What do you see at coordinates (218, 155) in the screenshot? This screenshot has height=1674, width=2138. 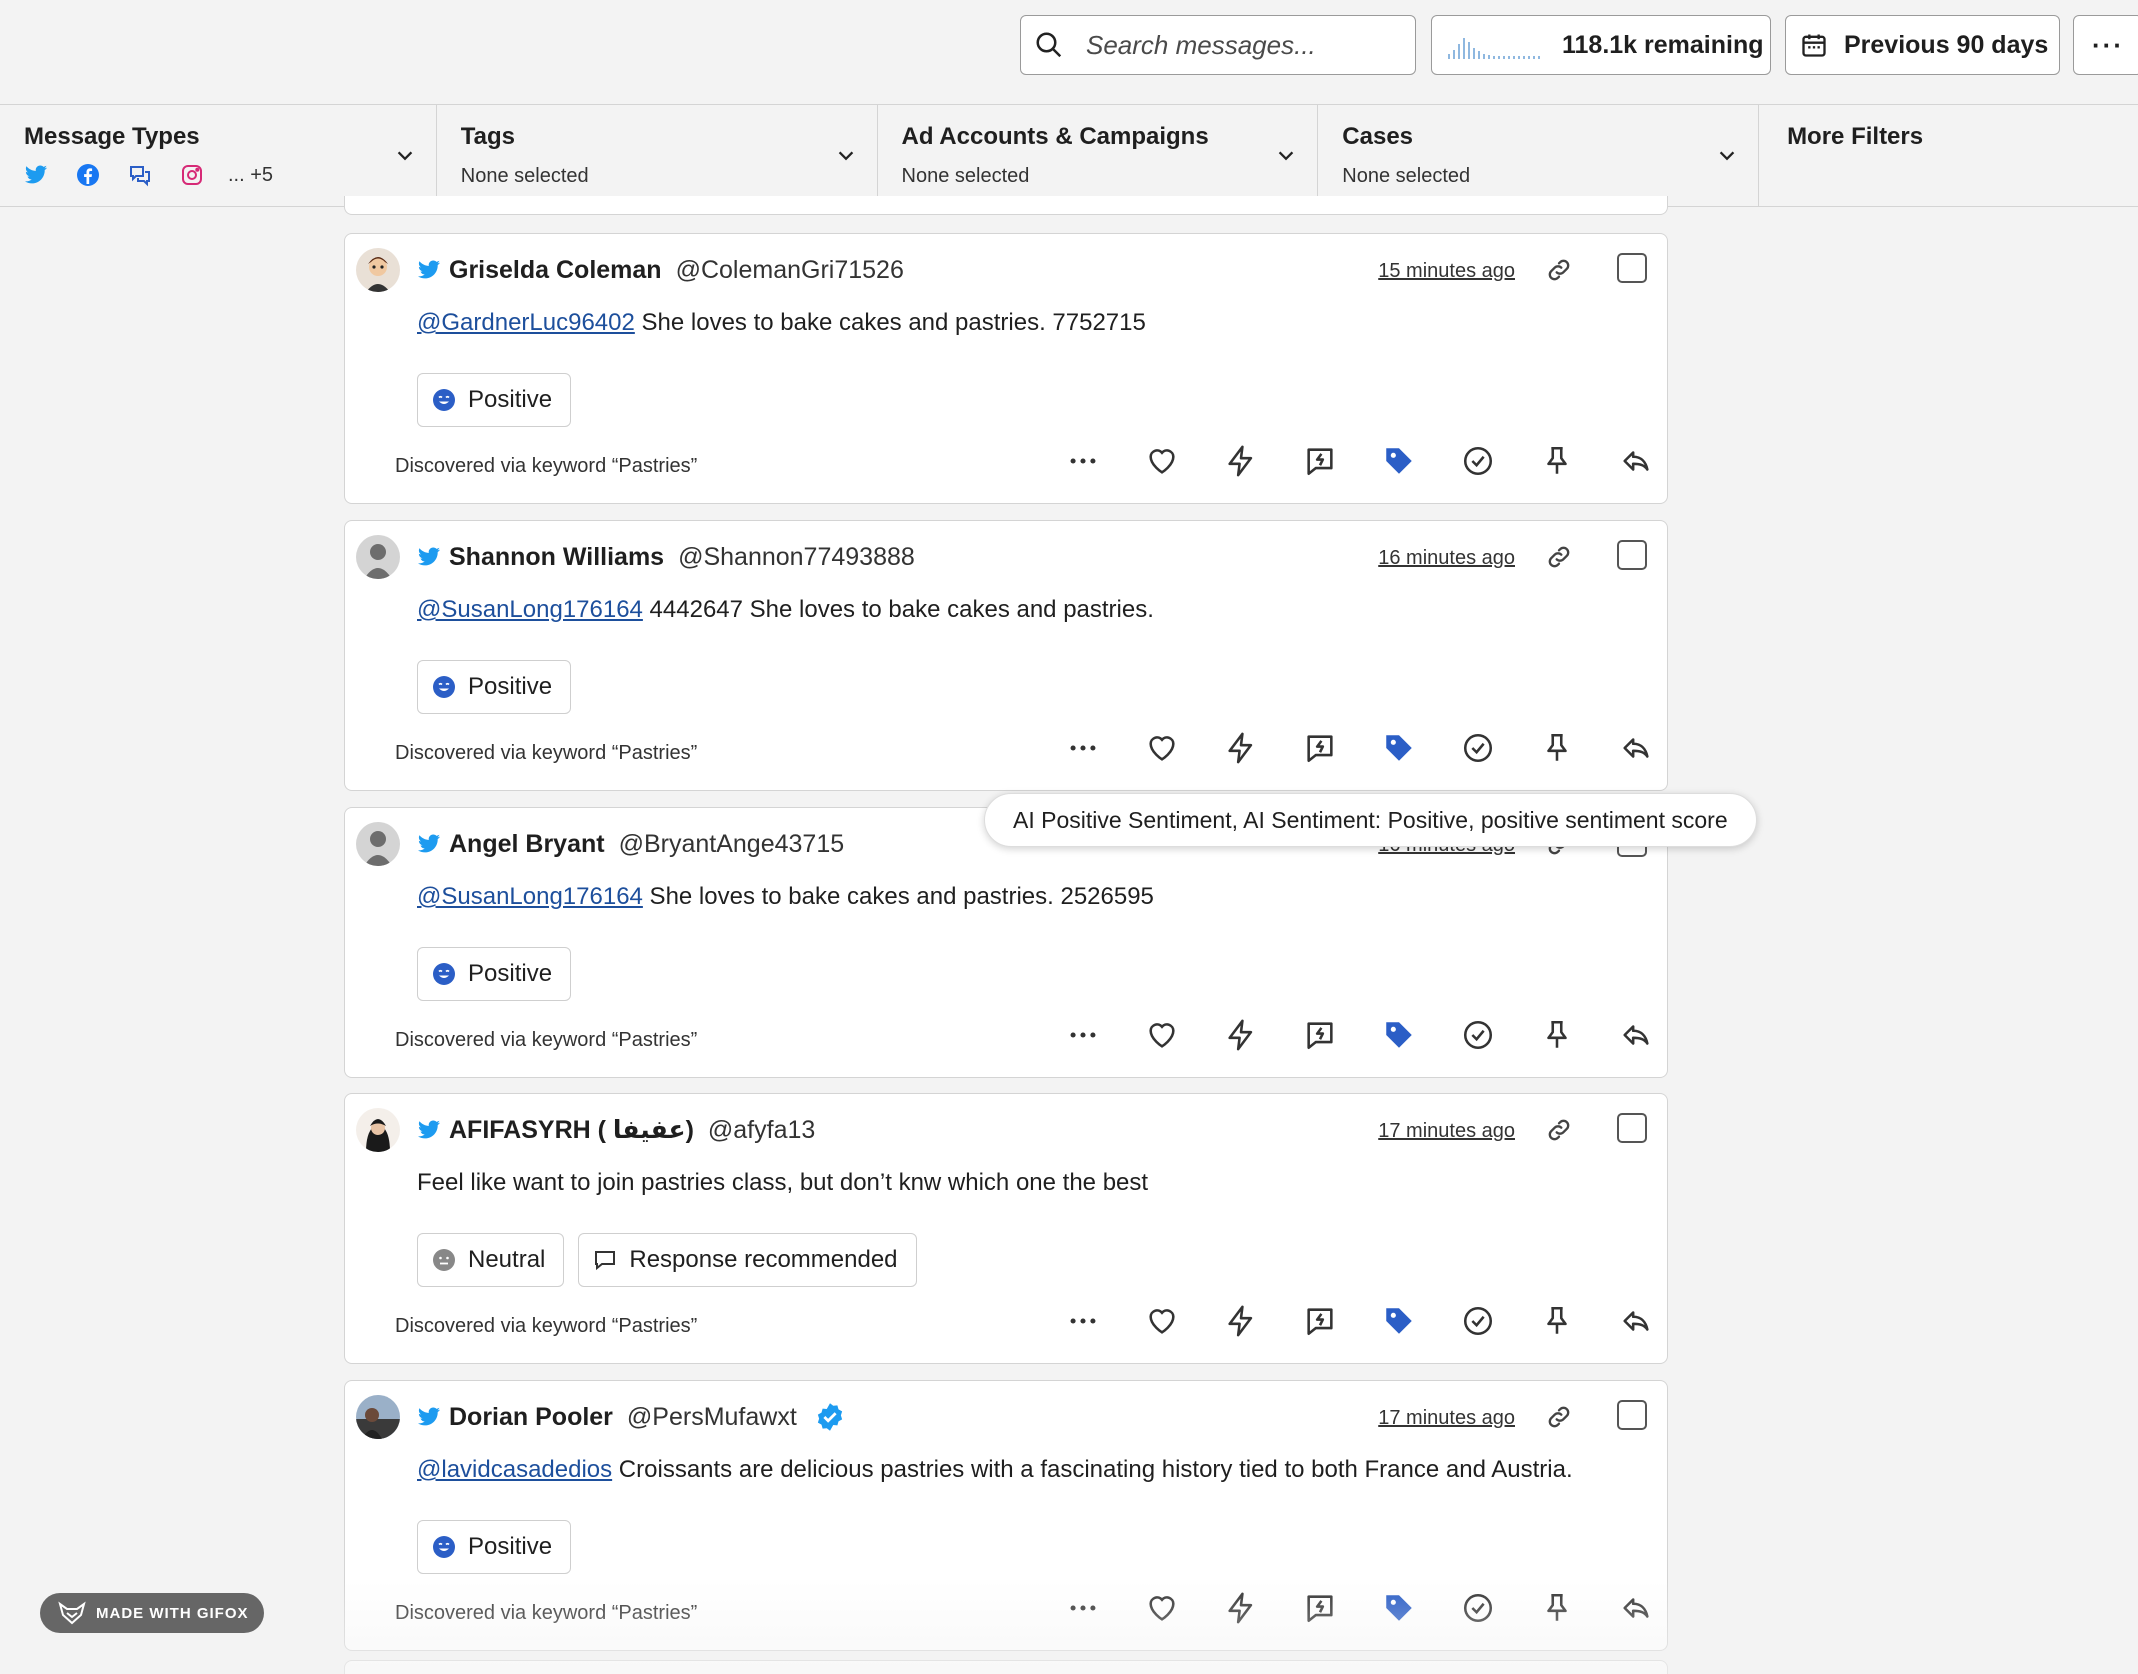 I see `filter-message-types: Message Types ... +5` at bounding box center [218, 155].